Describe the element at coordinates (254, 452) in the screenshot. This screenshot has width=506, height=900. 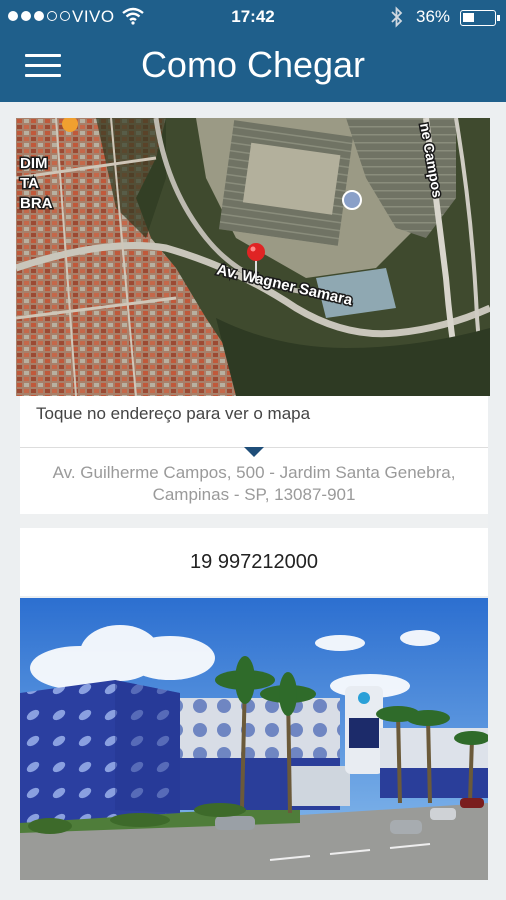
I see `caret-down-icon` at that location.